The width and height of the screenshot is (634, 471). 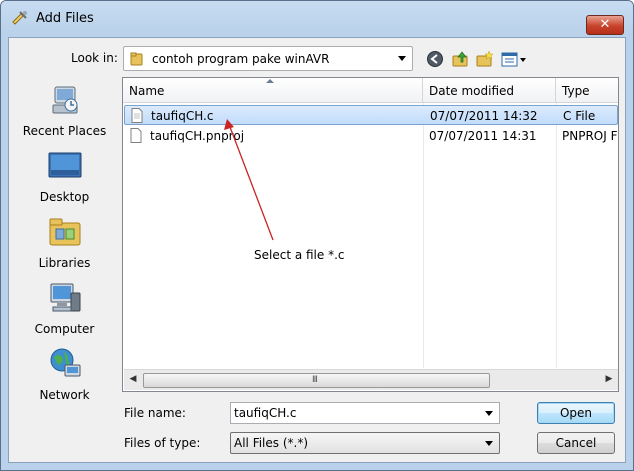 I want to click on file-type: PNPROJ F, so click(x=590, y=136).